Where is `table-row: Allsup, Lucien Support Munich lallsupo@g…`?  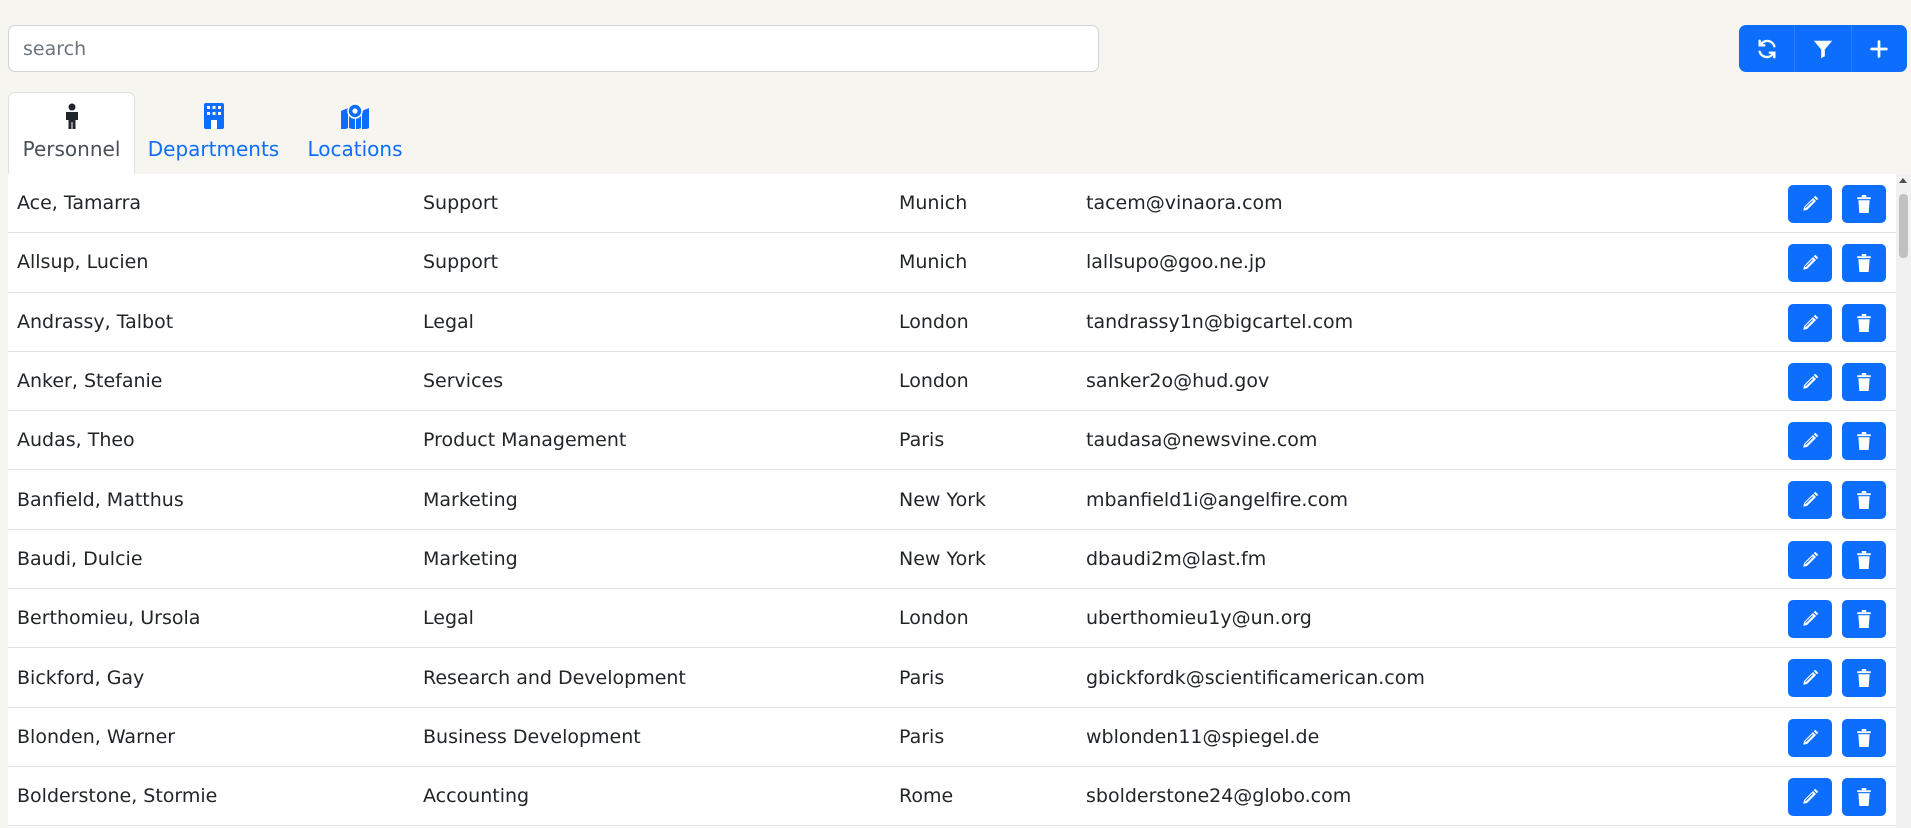 table-row: Allsup, Lucien Support Munich lallsupo@g… is located at coordinates (952, 263).